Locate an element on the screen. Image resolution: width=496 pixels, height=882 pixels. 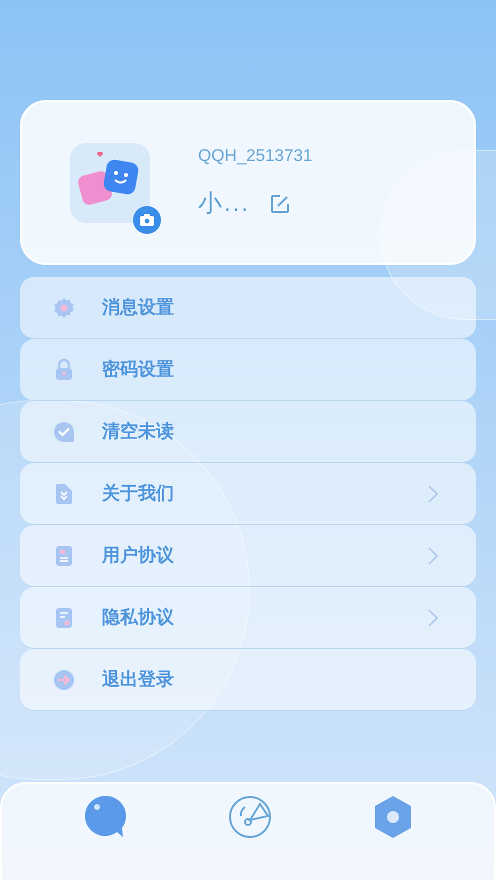
menu-label: 密码设置 is located at coordinates (138, 369).